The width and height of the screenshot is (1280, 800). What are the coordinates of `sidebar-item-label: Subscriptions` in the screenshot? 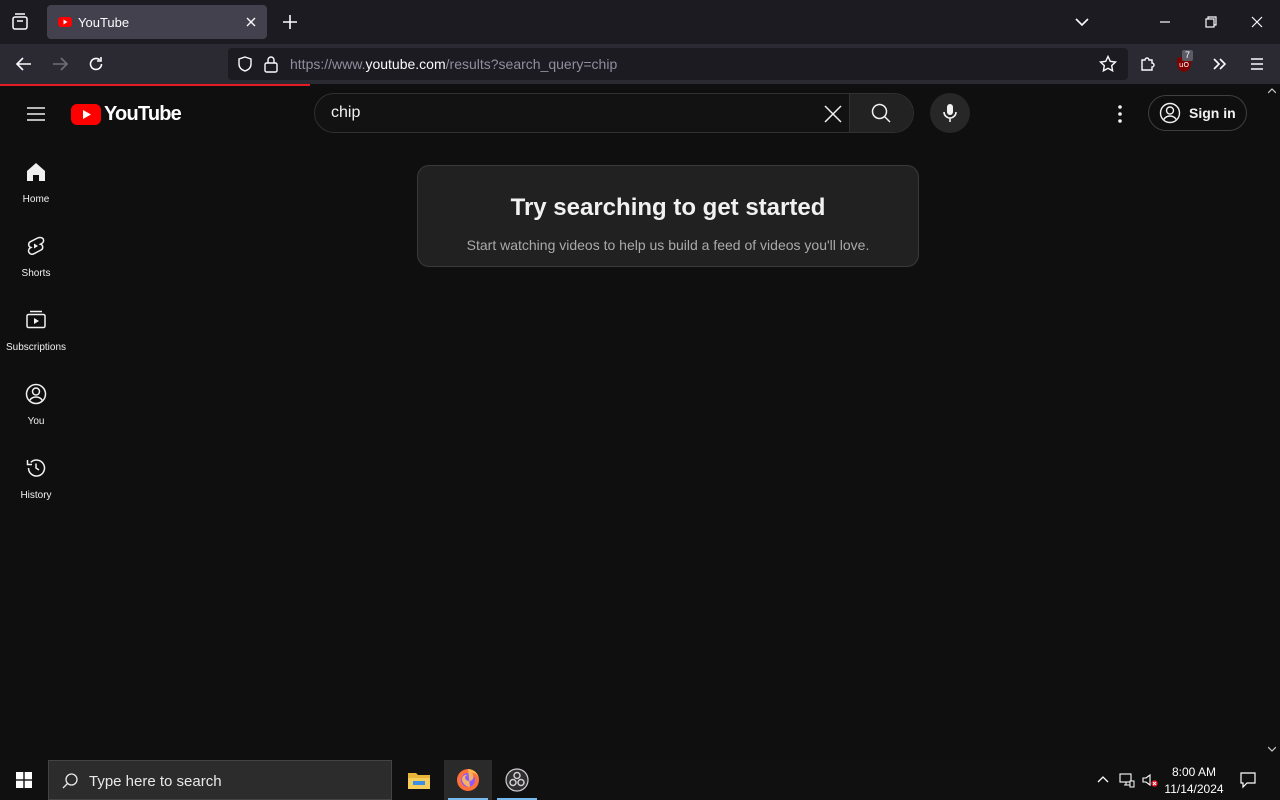 It's located at (36, 347).